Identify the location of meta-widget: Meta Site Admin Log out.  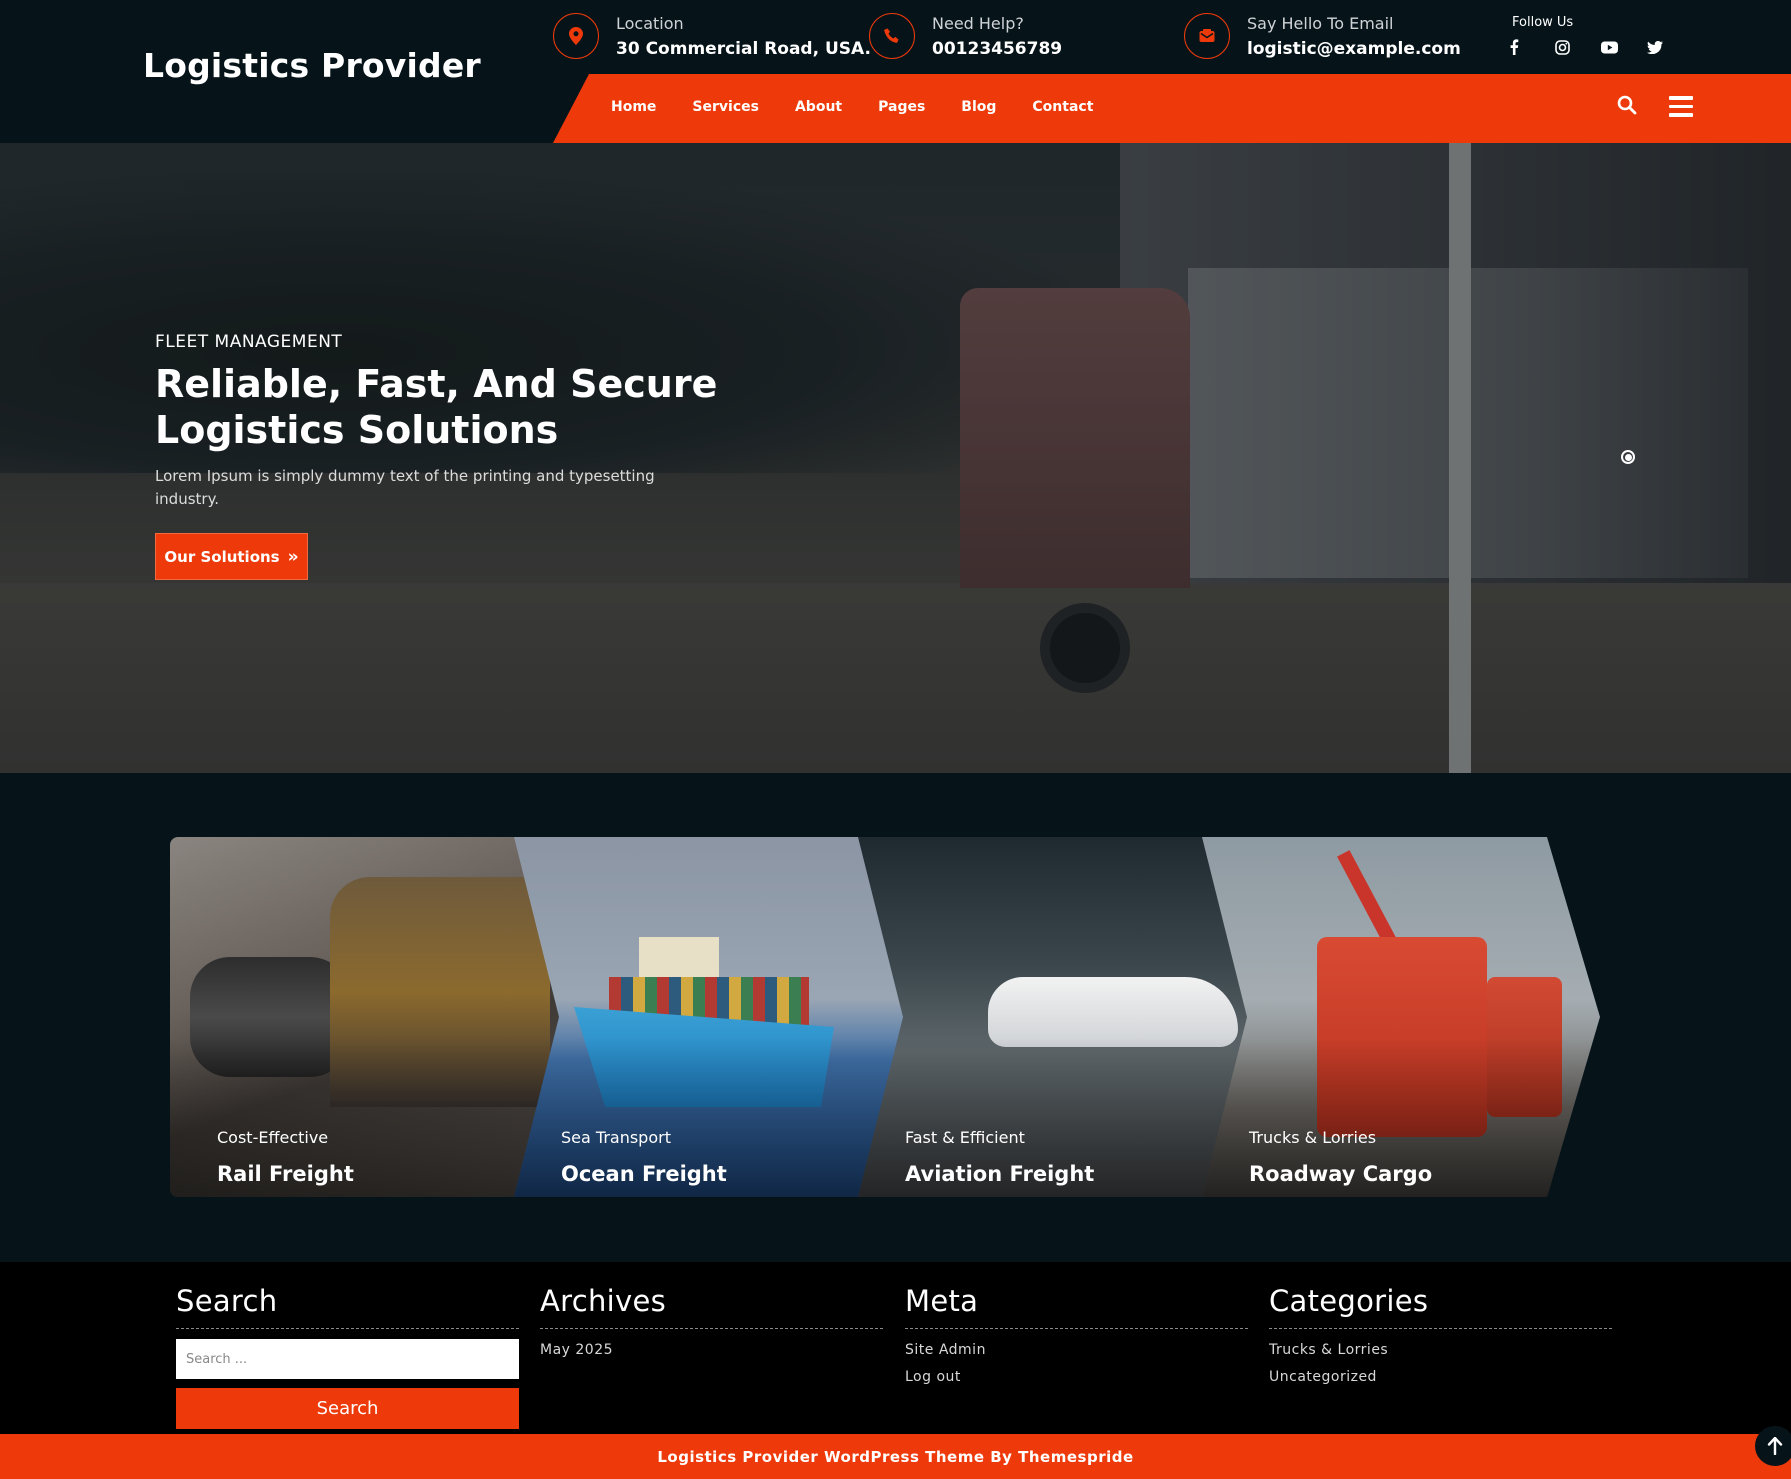
(1076, 1340).